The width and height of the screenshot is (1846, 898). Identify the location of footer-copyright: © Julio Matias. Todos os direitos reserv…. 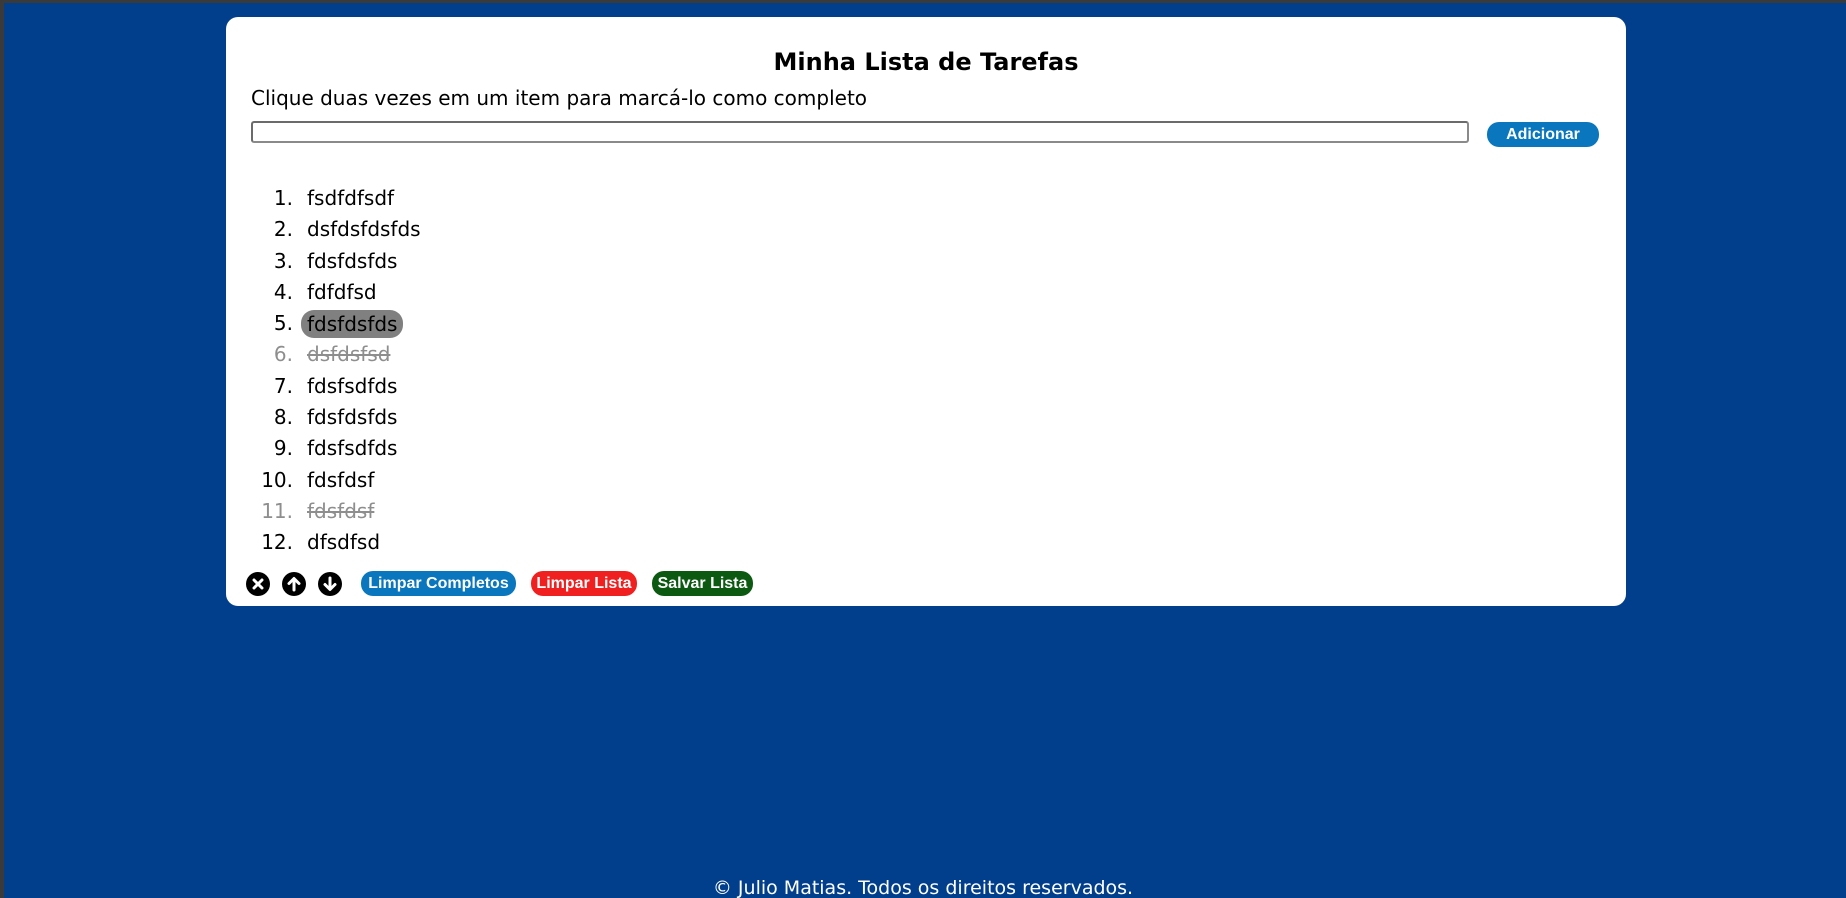
(923, 887).